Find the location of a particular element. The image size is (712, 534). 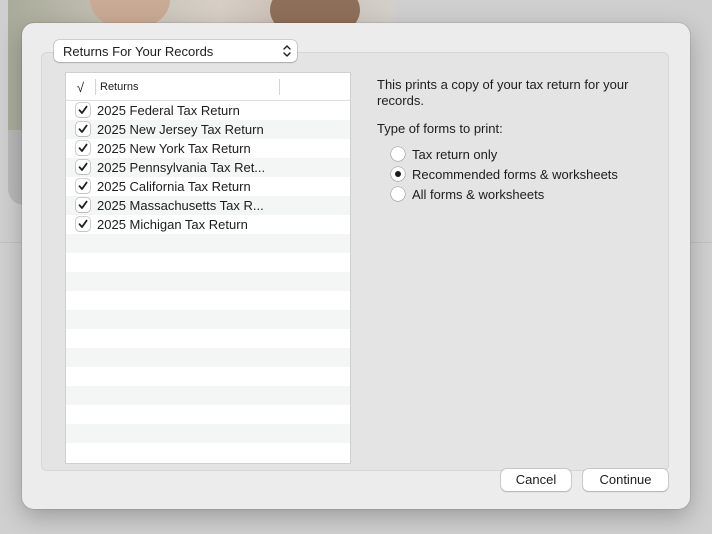

chevron-up-down-icon is located at coordinates (287, 51).